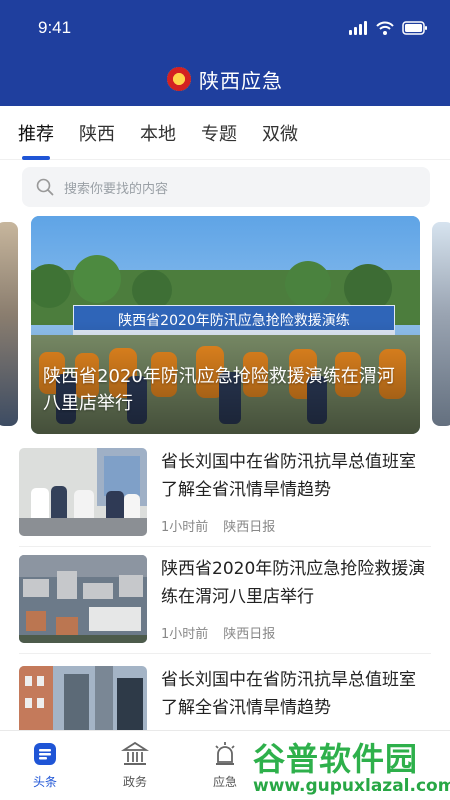 The height and width of the screenshot is (800, 450). Describe the element at coordinates (45, 187) in the screenshot. I see `search-icon` at that location.